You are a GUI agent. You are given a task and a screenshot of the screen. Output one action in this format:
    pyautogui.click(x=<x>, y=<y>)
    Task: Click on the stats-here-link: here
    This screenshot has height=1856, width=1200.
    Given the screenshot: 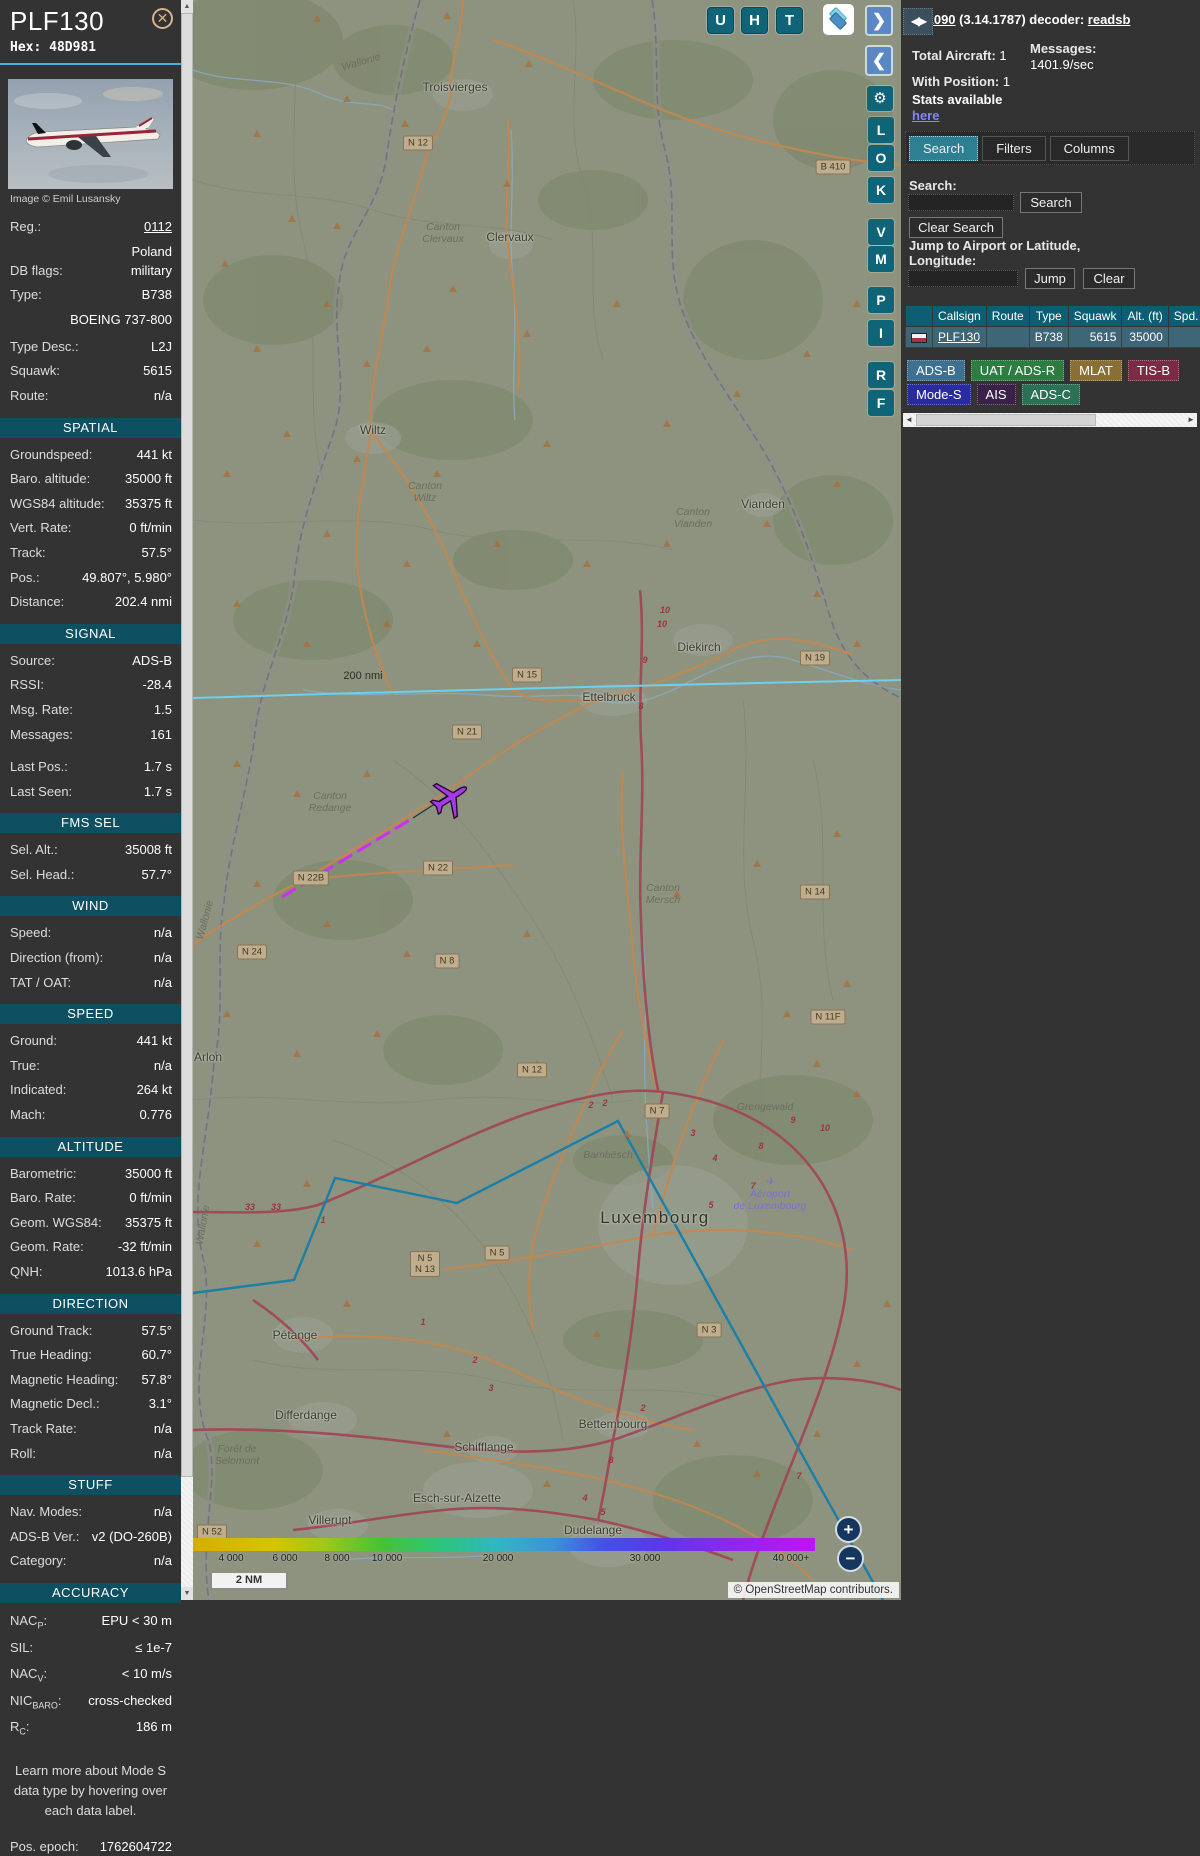 What is the action you would take?
    pyautogui.click(x=925, y=115)
    